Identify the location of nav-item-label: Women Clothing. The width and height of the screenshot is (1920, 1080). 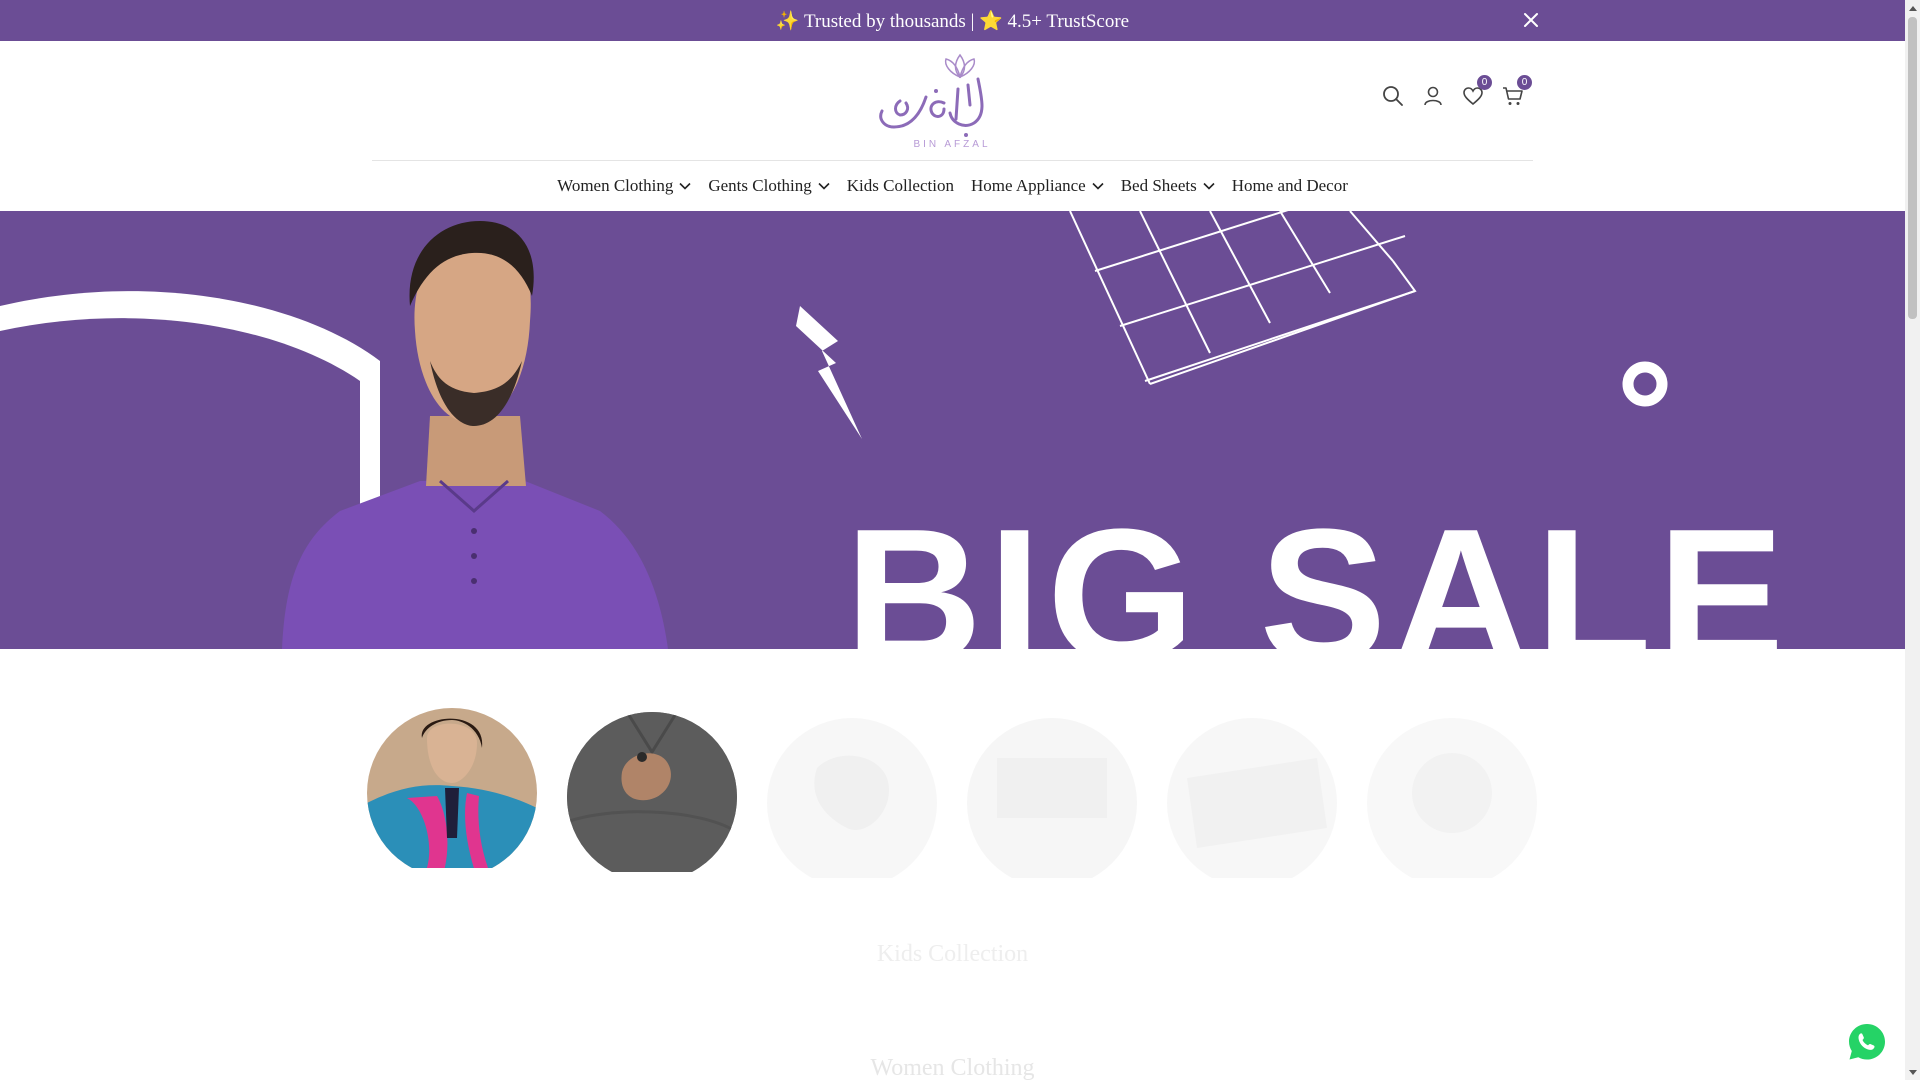
(615, 185).